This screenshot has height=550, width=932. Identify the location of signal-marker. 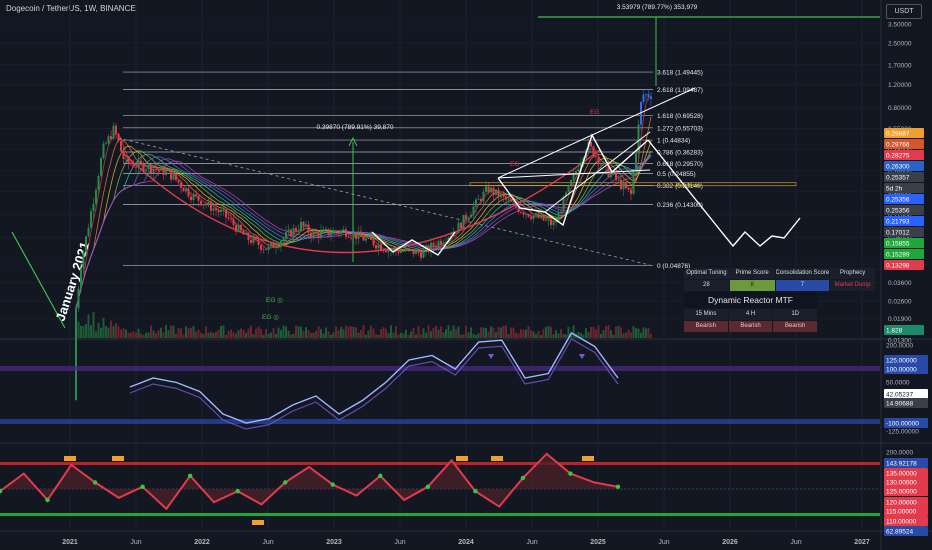
(491, 356).